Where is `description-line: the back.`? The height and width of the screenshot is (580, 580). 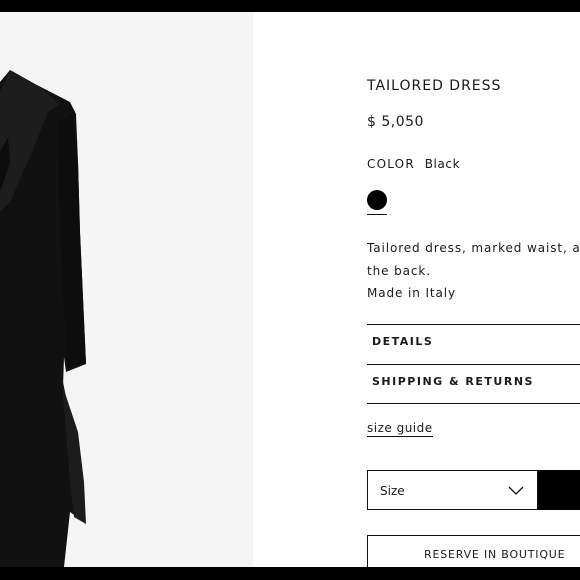 description-line: the back. is located at coordinates (399, 270).